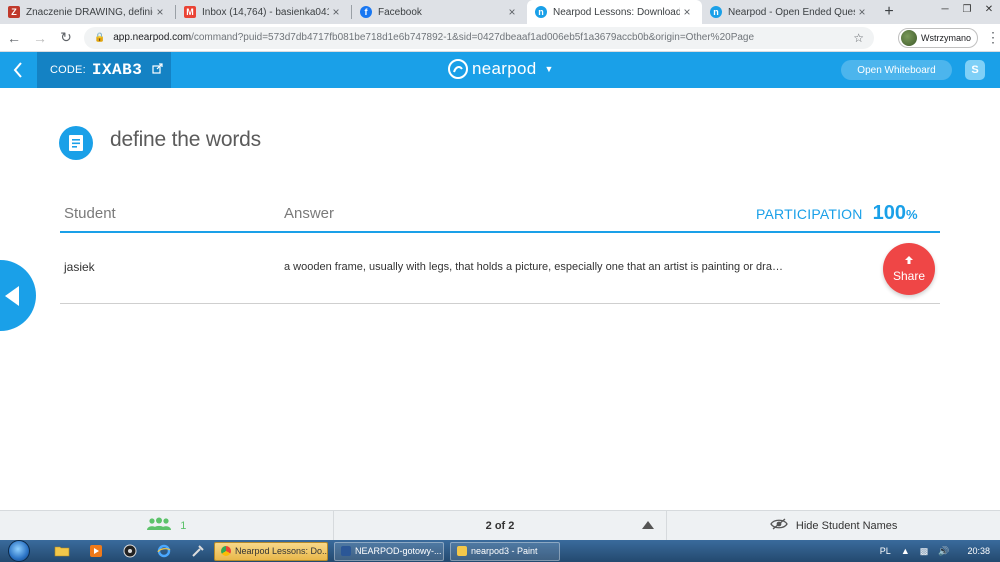  Describe the element at coordinates (226, 551) in the screenshot. I see `chrome-icon` at that location.